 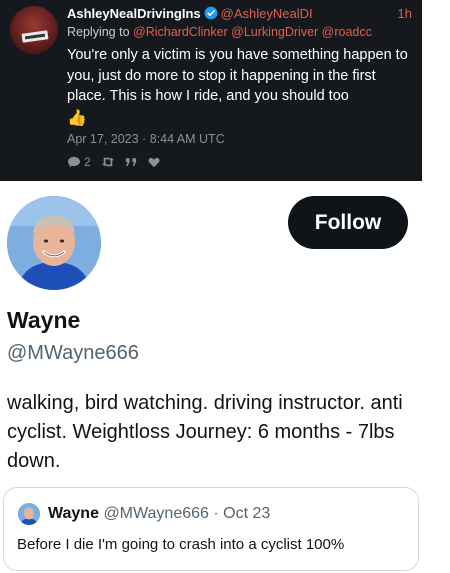 I want to click on like-icon, so click(x=154, y=162).